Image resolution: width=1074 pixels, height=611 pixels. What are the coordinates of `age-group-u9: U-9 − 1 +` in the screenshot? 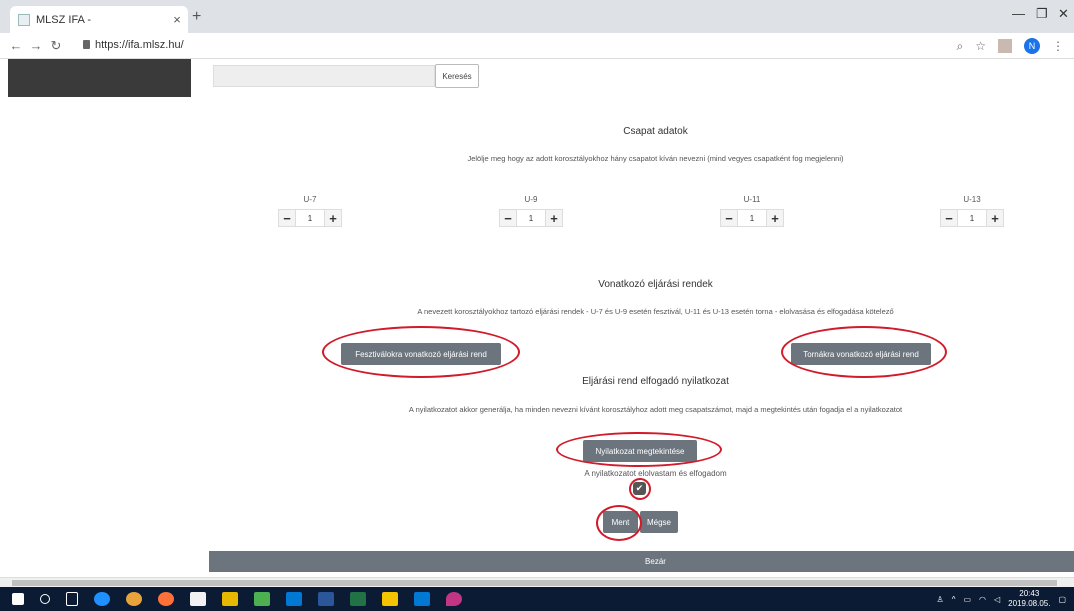 It's located at (531, 211).